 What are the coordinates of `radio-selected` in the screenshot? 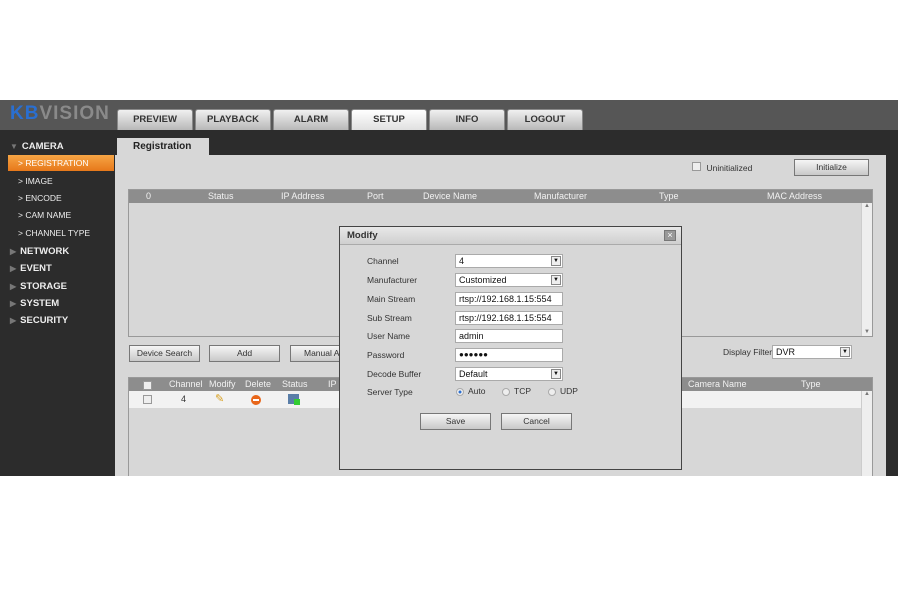 It's located at (460, 391).